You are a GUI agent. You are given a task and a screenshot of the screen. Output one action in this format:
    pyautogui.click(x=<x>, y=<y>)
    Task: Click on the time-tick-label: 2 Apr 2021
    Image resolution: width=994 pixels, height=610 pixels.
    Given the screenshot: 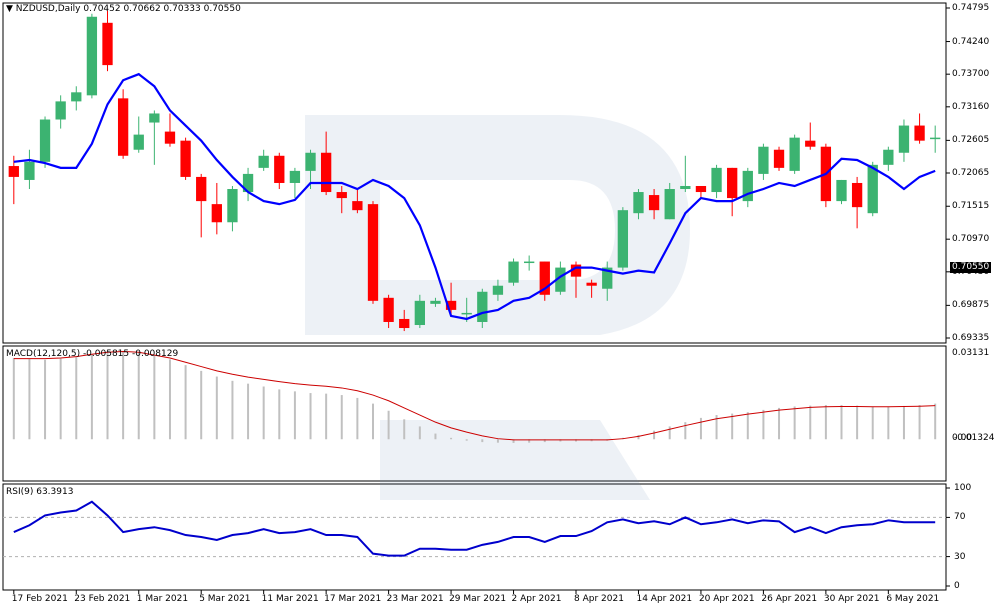 What is the action you would take?
    pyautogui.click(x=536, y=599)
    